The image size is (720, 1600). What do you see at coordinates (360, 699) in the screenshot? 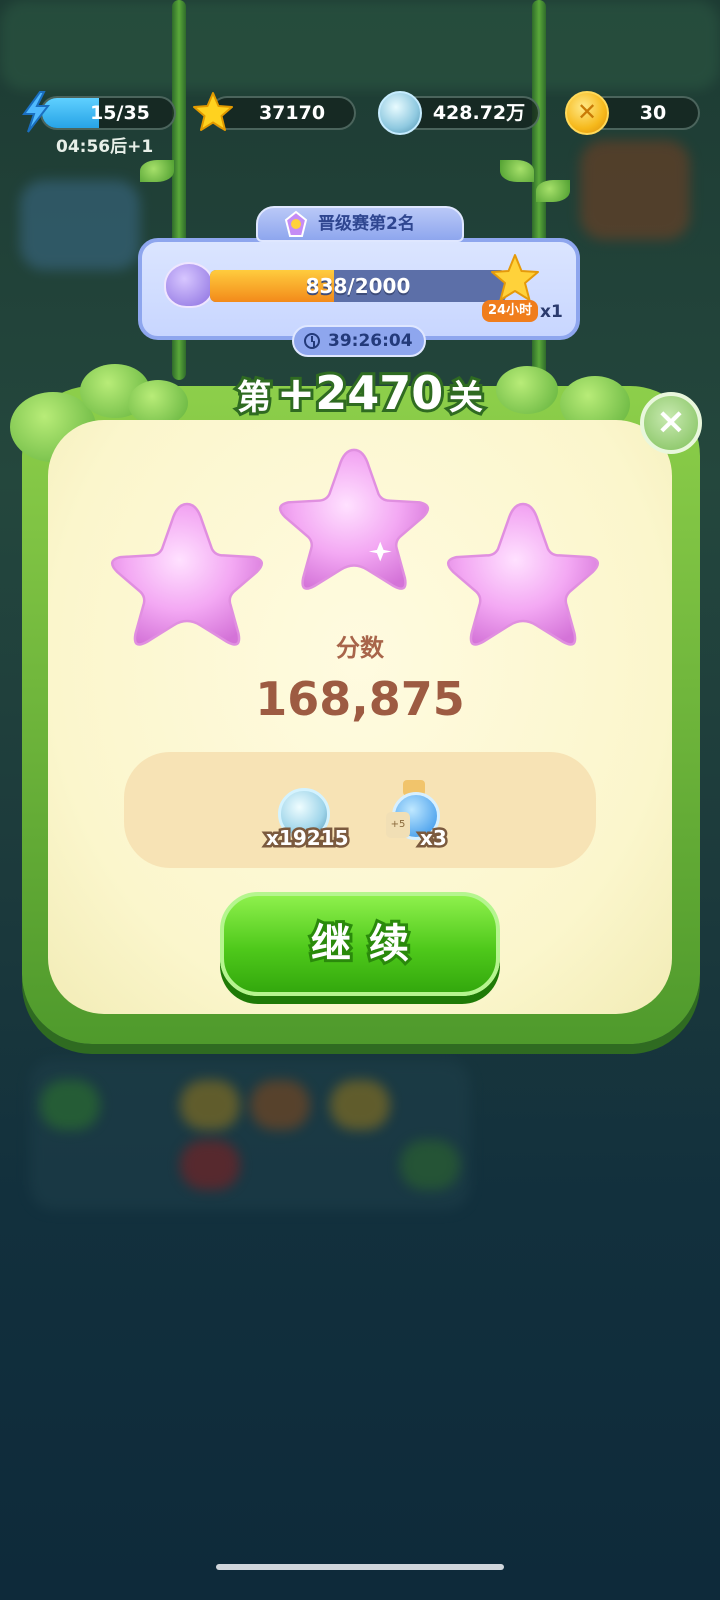
I see `score-value: 168,875` at bounding box center [360, 699].